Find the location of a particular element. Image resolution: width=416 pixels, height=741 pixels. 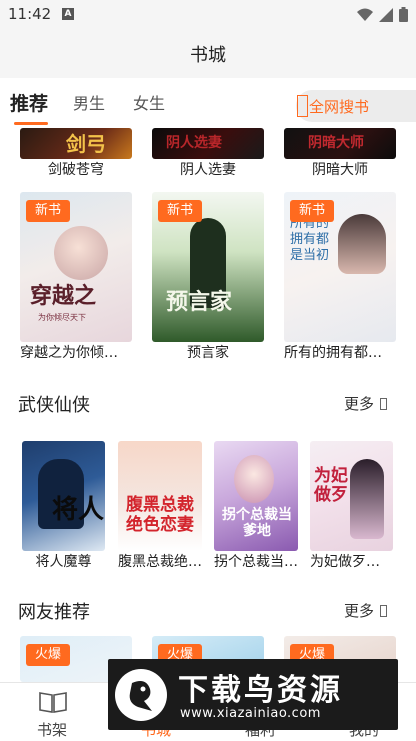

cover-title: 阴人选妻 is located at coordinates (194, 143).